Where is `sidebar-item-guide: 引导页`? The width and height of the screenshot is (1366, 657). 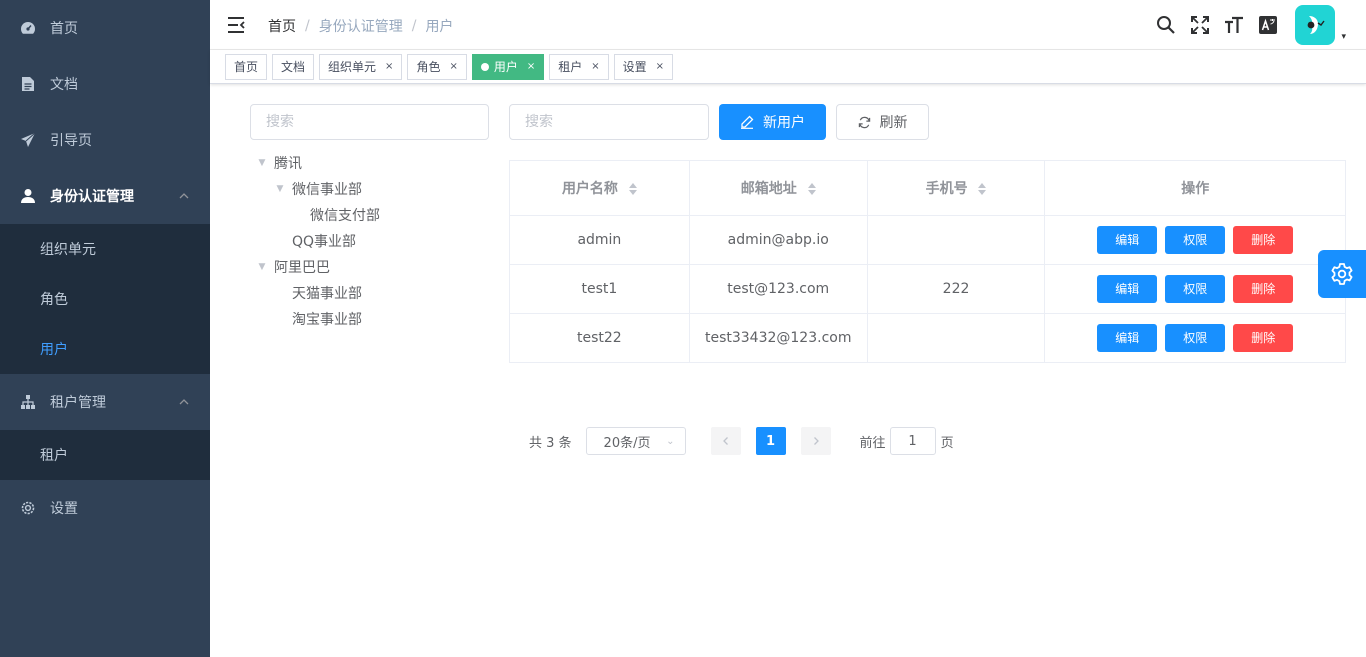
sidebar-item-guide: 引导页 is located at coordinates (105, 140).